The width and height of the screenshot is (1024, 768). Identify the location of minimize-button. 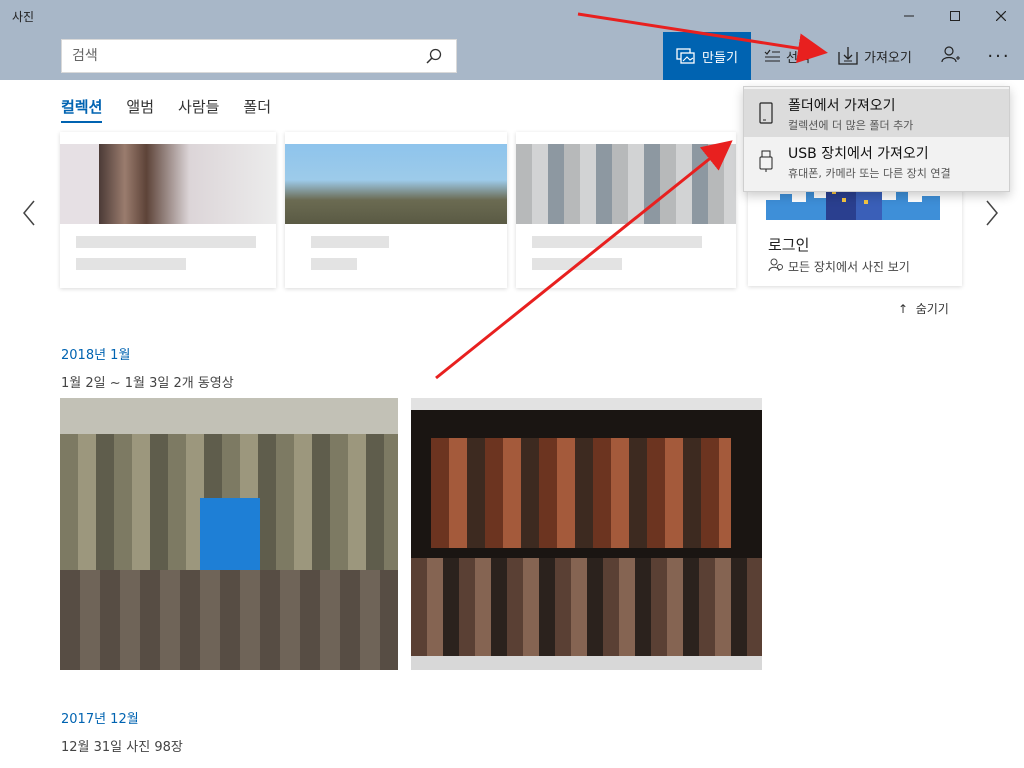
(909, 16).